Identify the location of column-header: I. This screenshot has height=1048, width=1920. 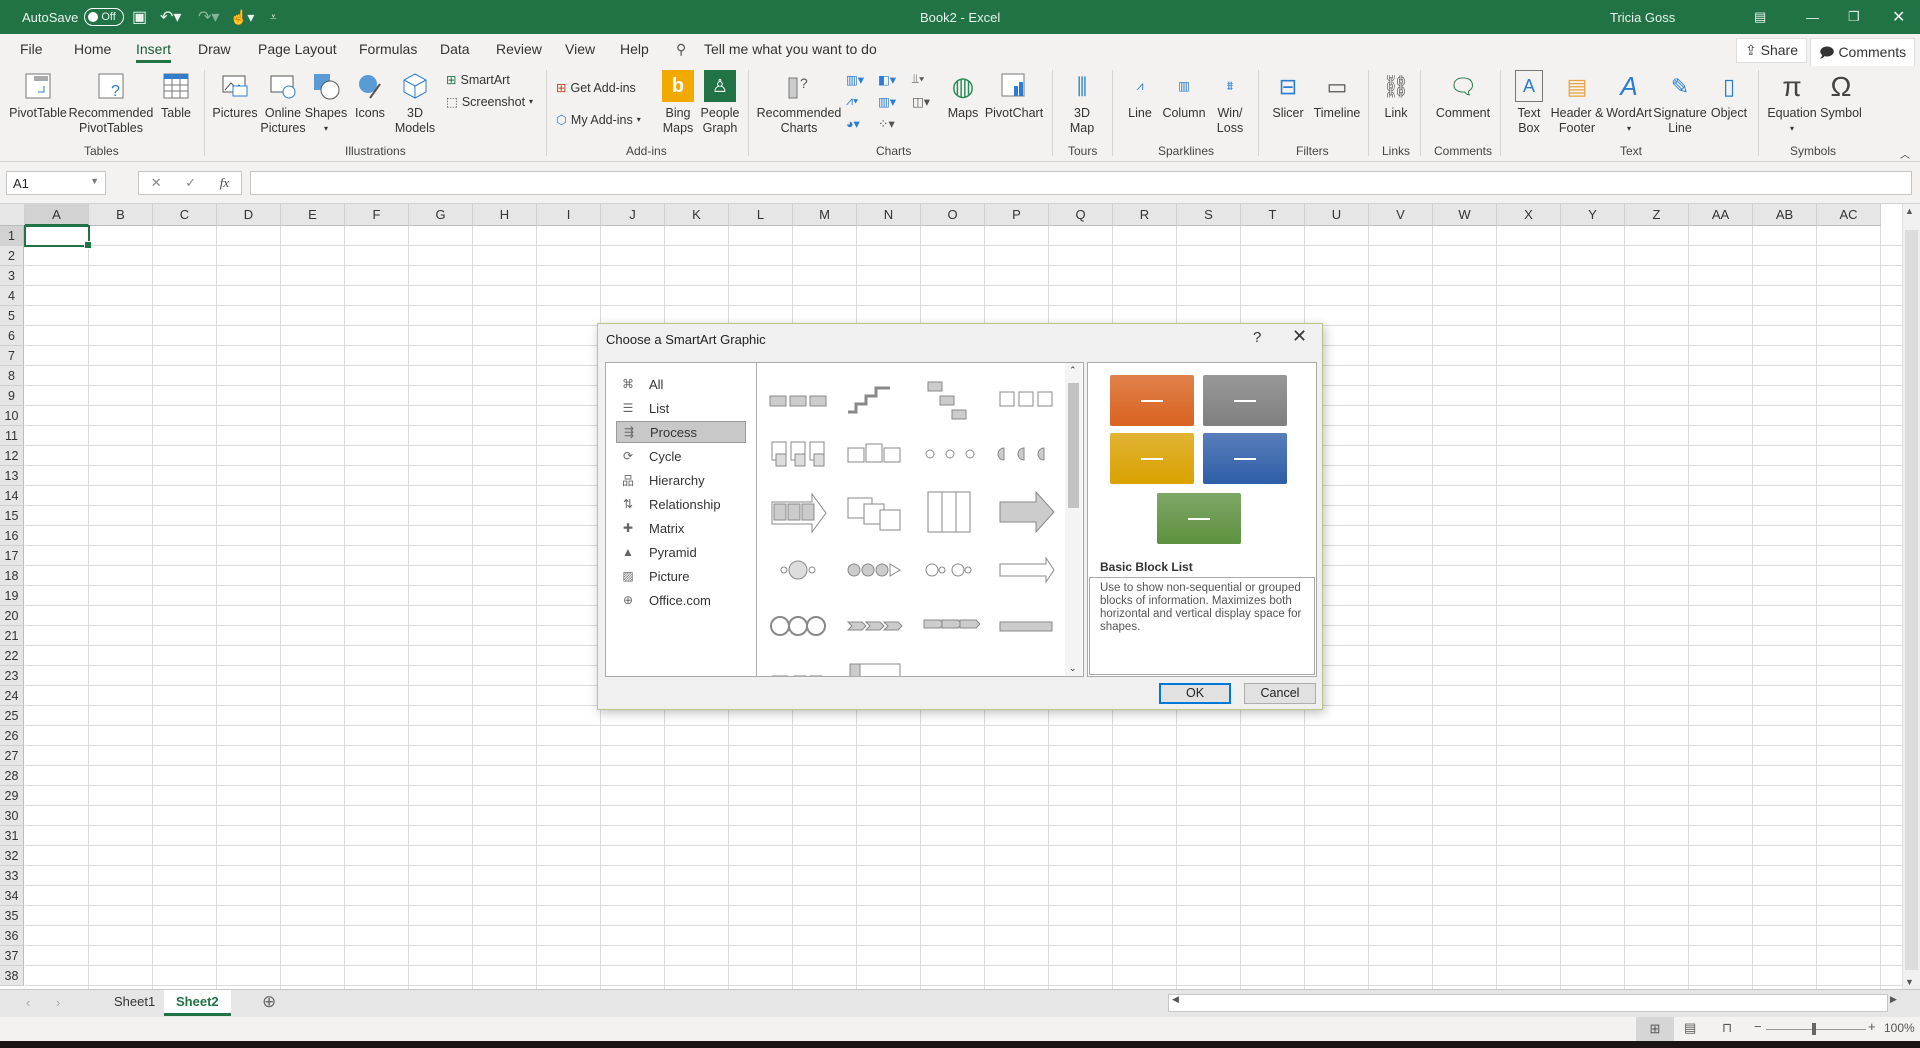
(569, 215).